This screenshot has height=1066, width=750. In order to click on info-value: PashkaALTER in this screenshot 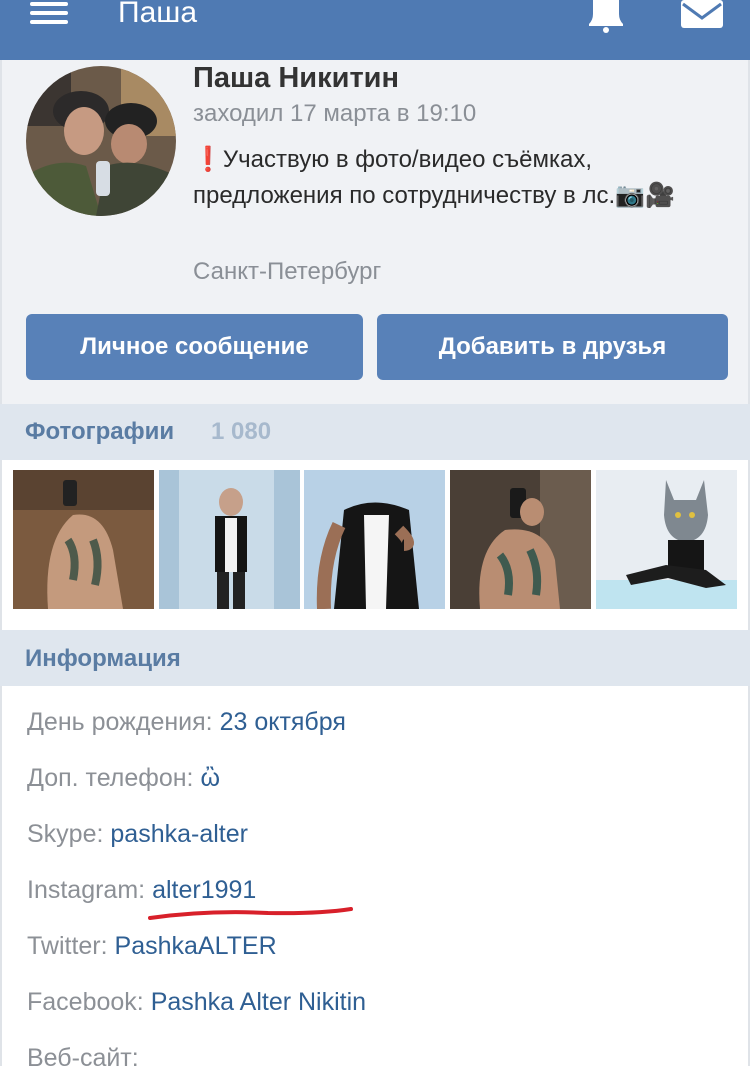, I will do `click(196, 946)`.